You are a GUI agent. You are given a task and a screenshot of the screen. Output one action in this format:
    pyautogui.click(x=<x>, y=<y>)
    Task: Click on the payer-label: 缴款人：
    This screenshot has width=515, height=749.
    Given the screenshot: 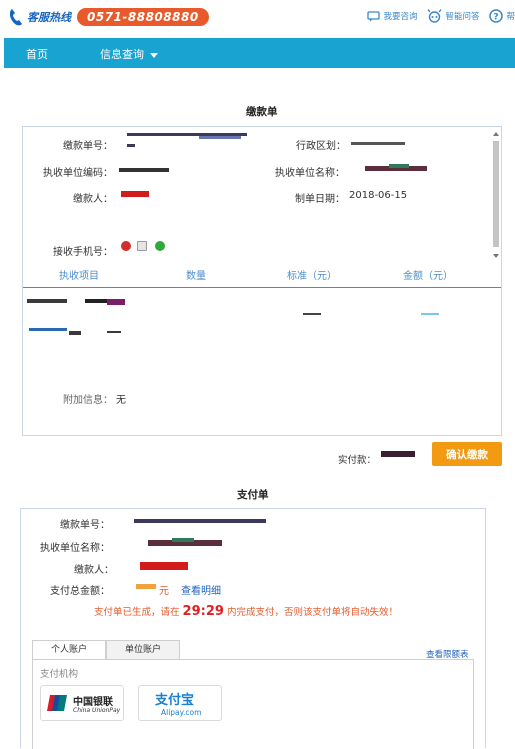 What is the action you would take?
    pyautogui.click(x=93, y=199)
    